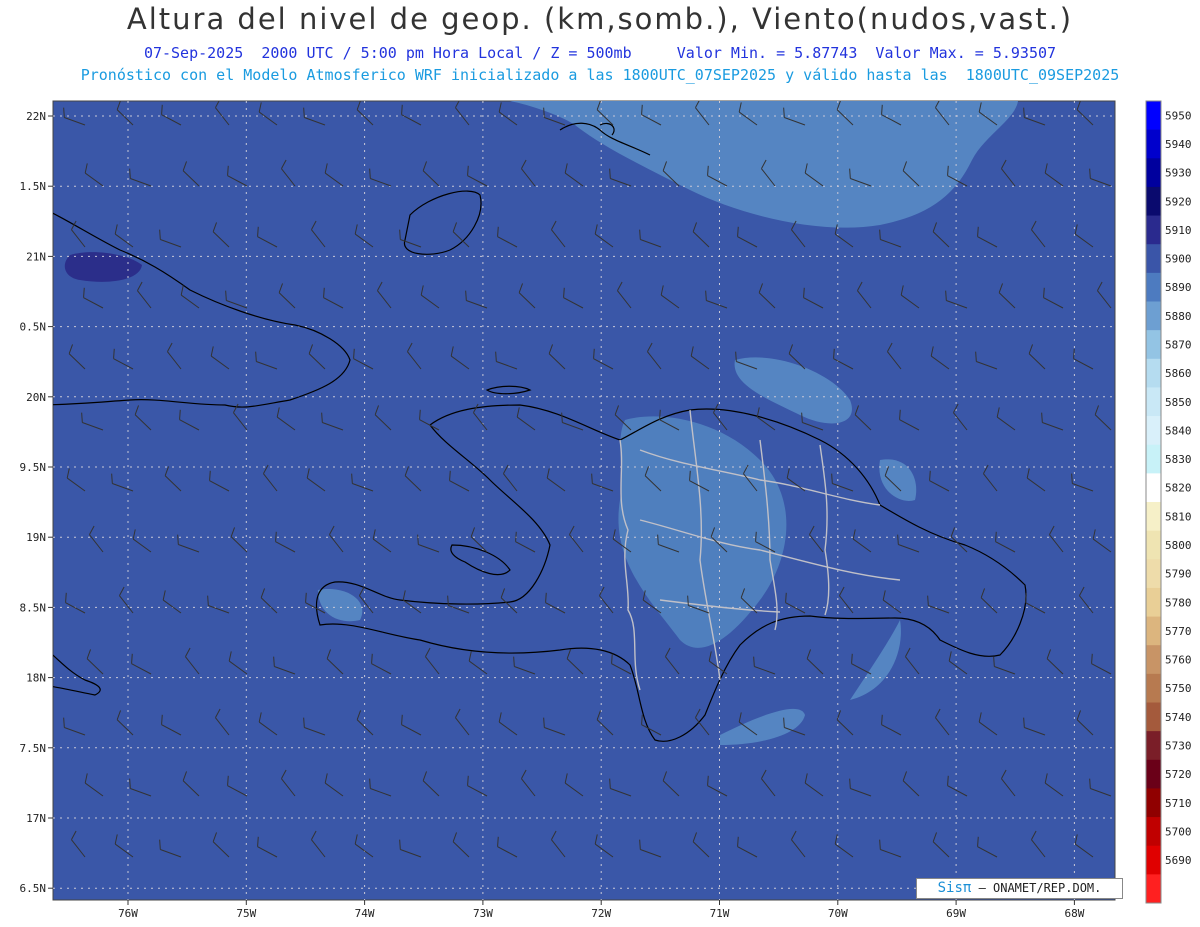 This screenshot has width=1200, height=927. I want to click on lon-tick-label: 75W, so click(246, 913).